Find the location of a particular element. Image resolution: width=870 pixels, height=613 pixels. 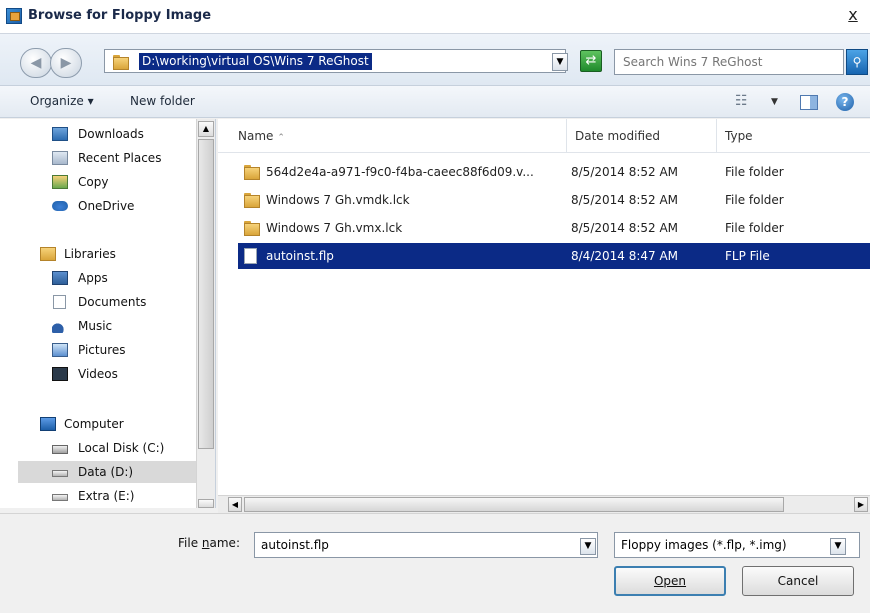

nav-item-documents: Documents is located at coordinates (98, 302).